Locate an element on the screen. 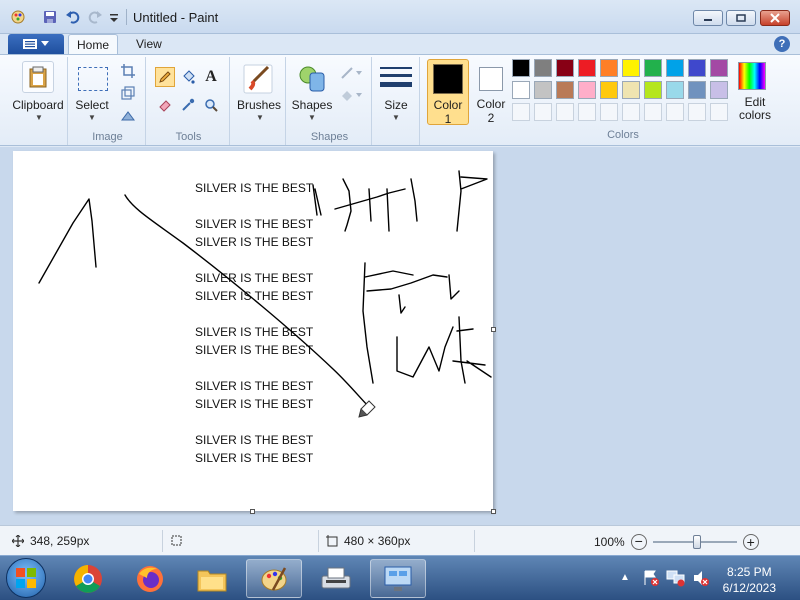  crop-icon is located at coordinates (128, 71).